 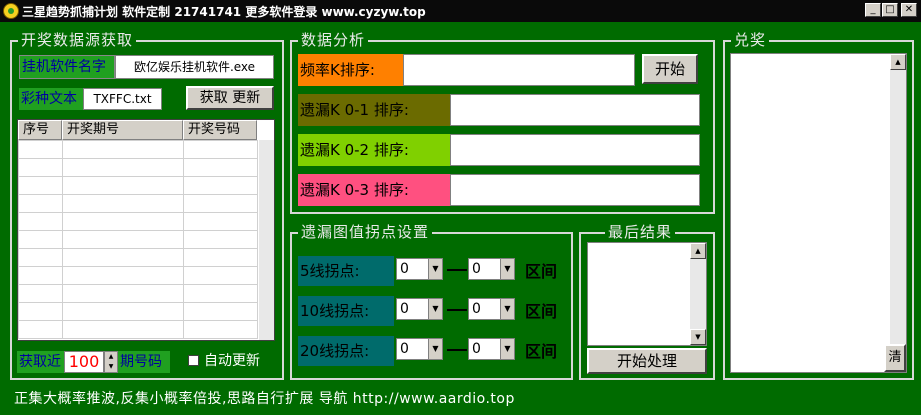 What do you see at coordinates (374, 190) in the screenshot?
I see `k03-sort-label: 遗漏K 0-3 排序:` at bounding box center [374, 190].